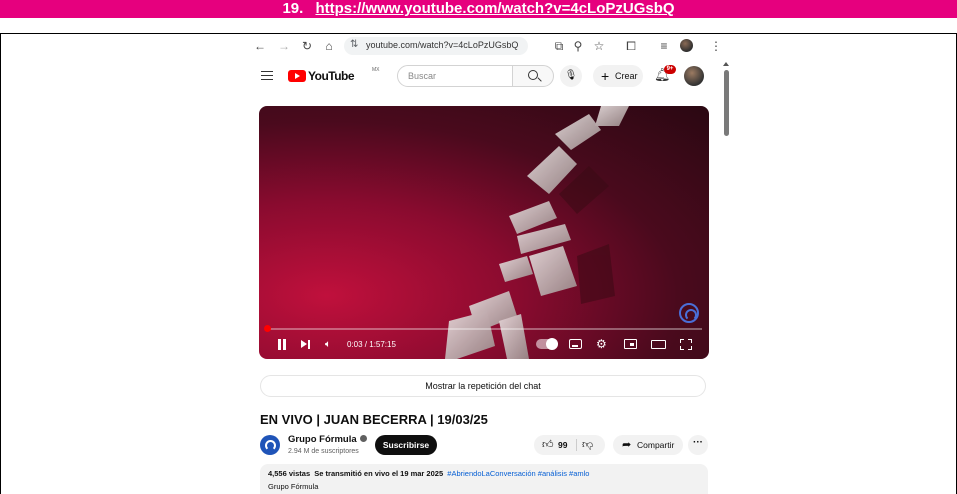 The height and width of the screenshot is (494, 957). What do you see at coordinates (329, 46) in the screenshot?
I see `home-icon: ⌂` at bounding box center [329, 46].